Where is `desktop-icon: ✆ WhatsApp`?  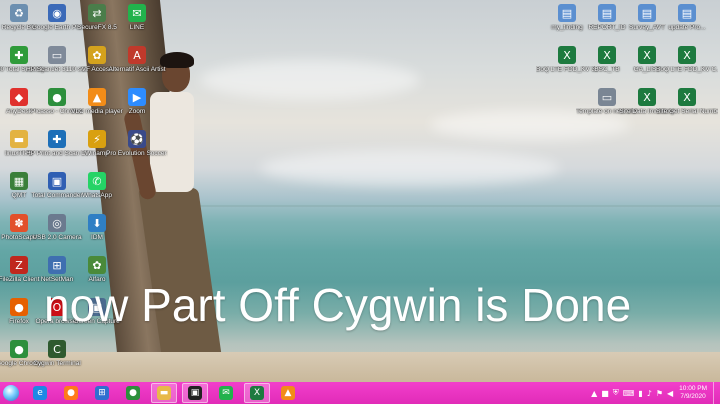
desktop-icon: ✆ WhatsApp is located at coordinates (97, 186).